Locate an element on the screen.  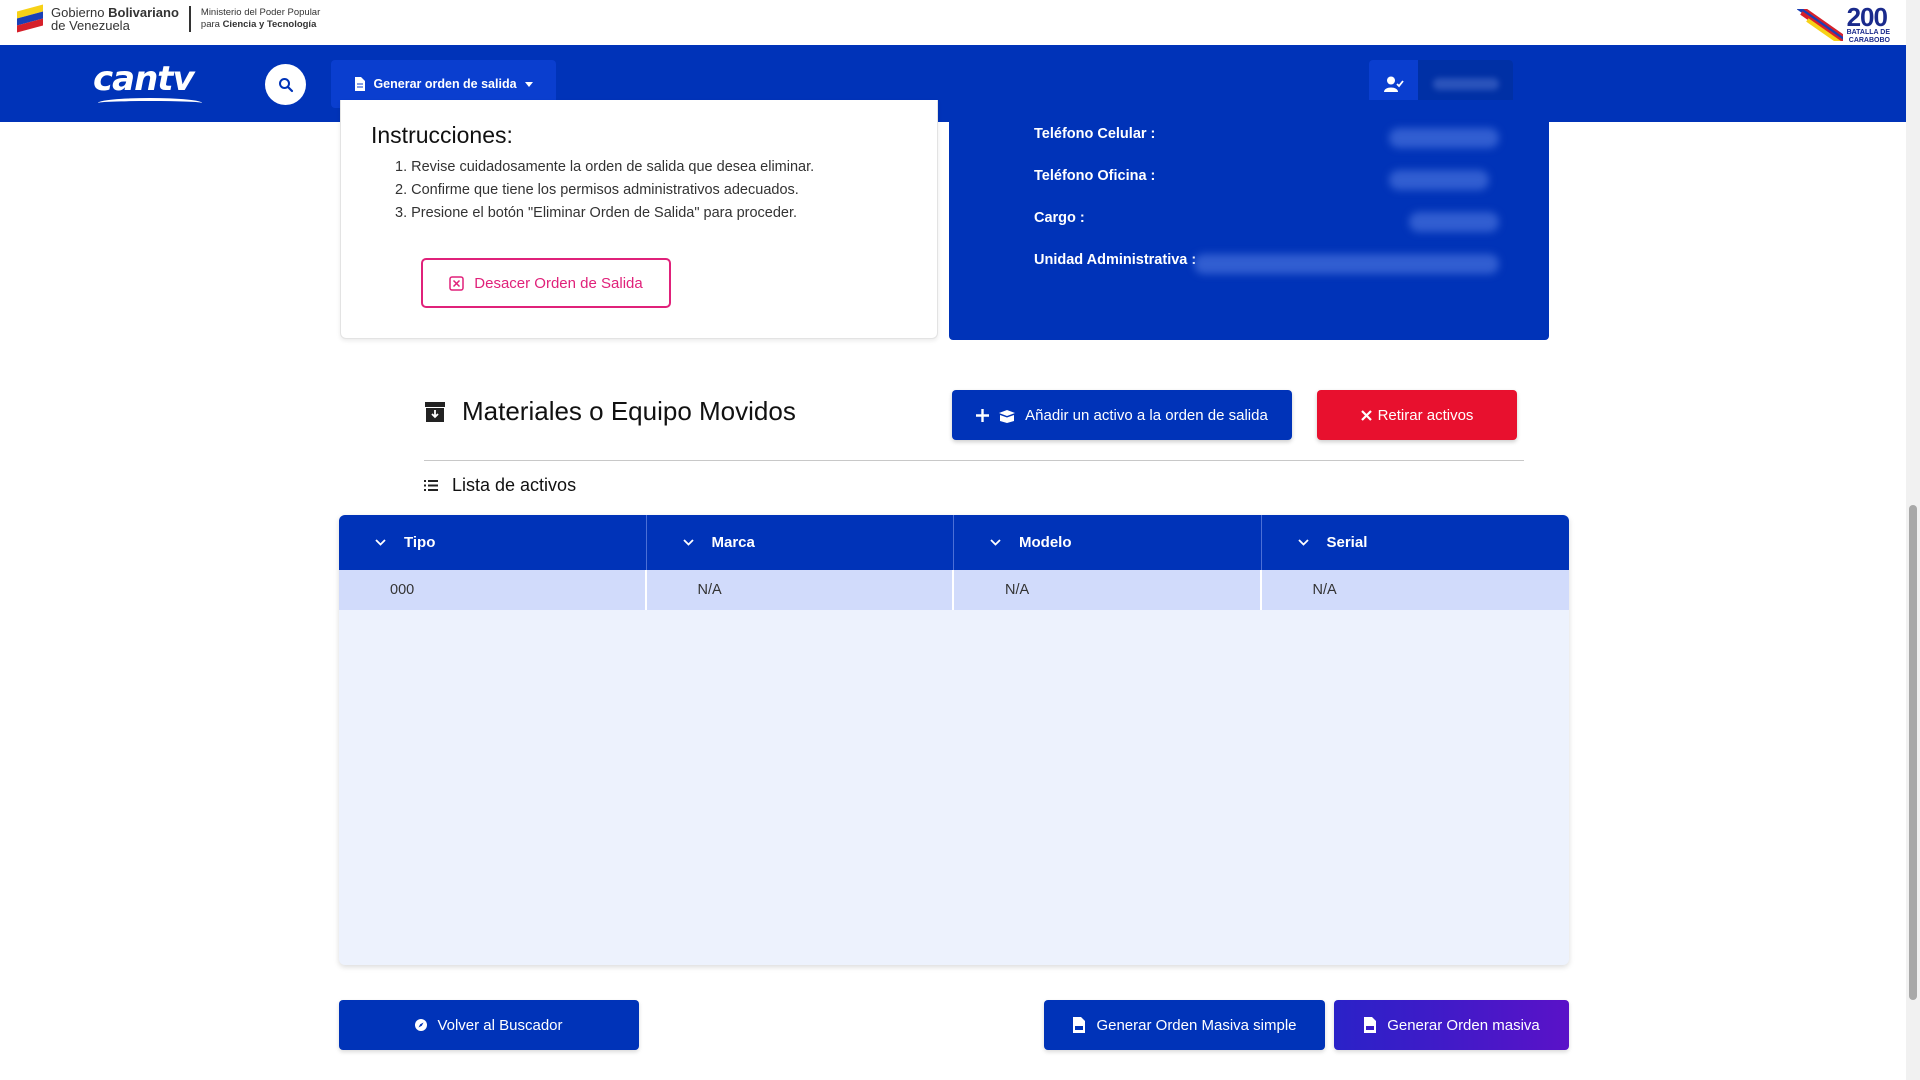
search-button is located at coordinates (285, 84).